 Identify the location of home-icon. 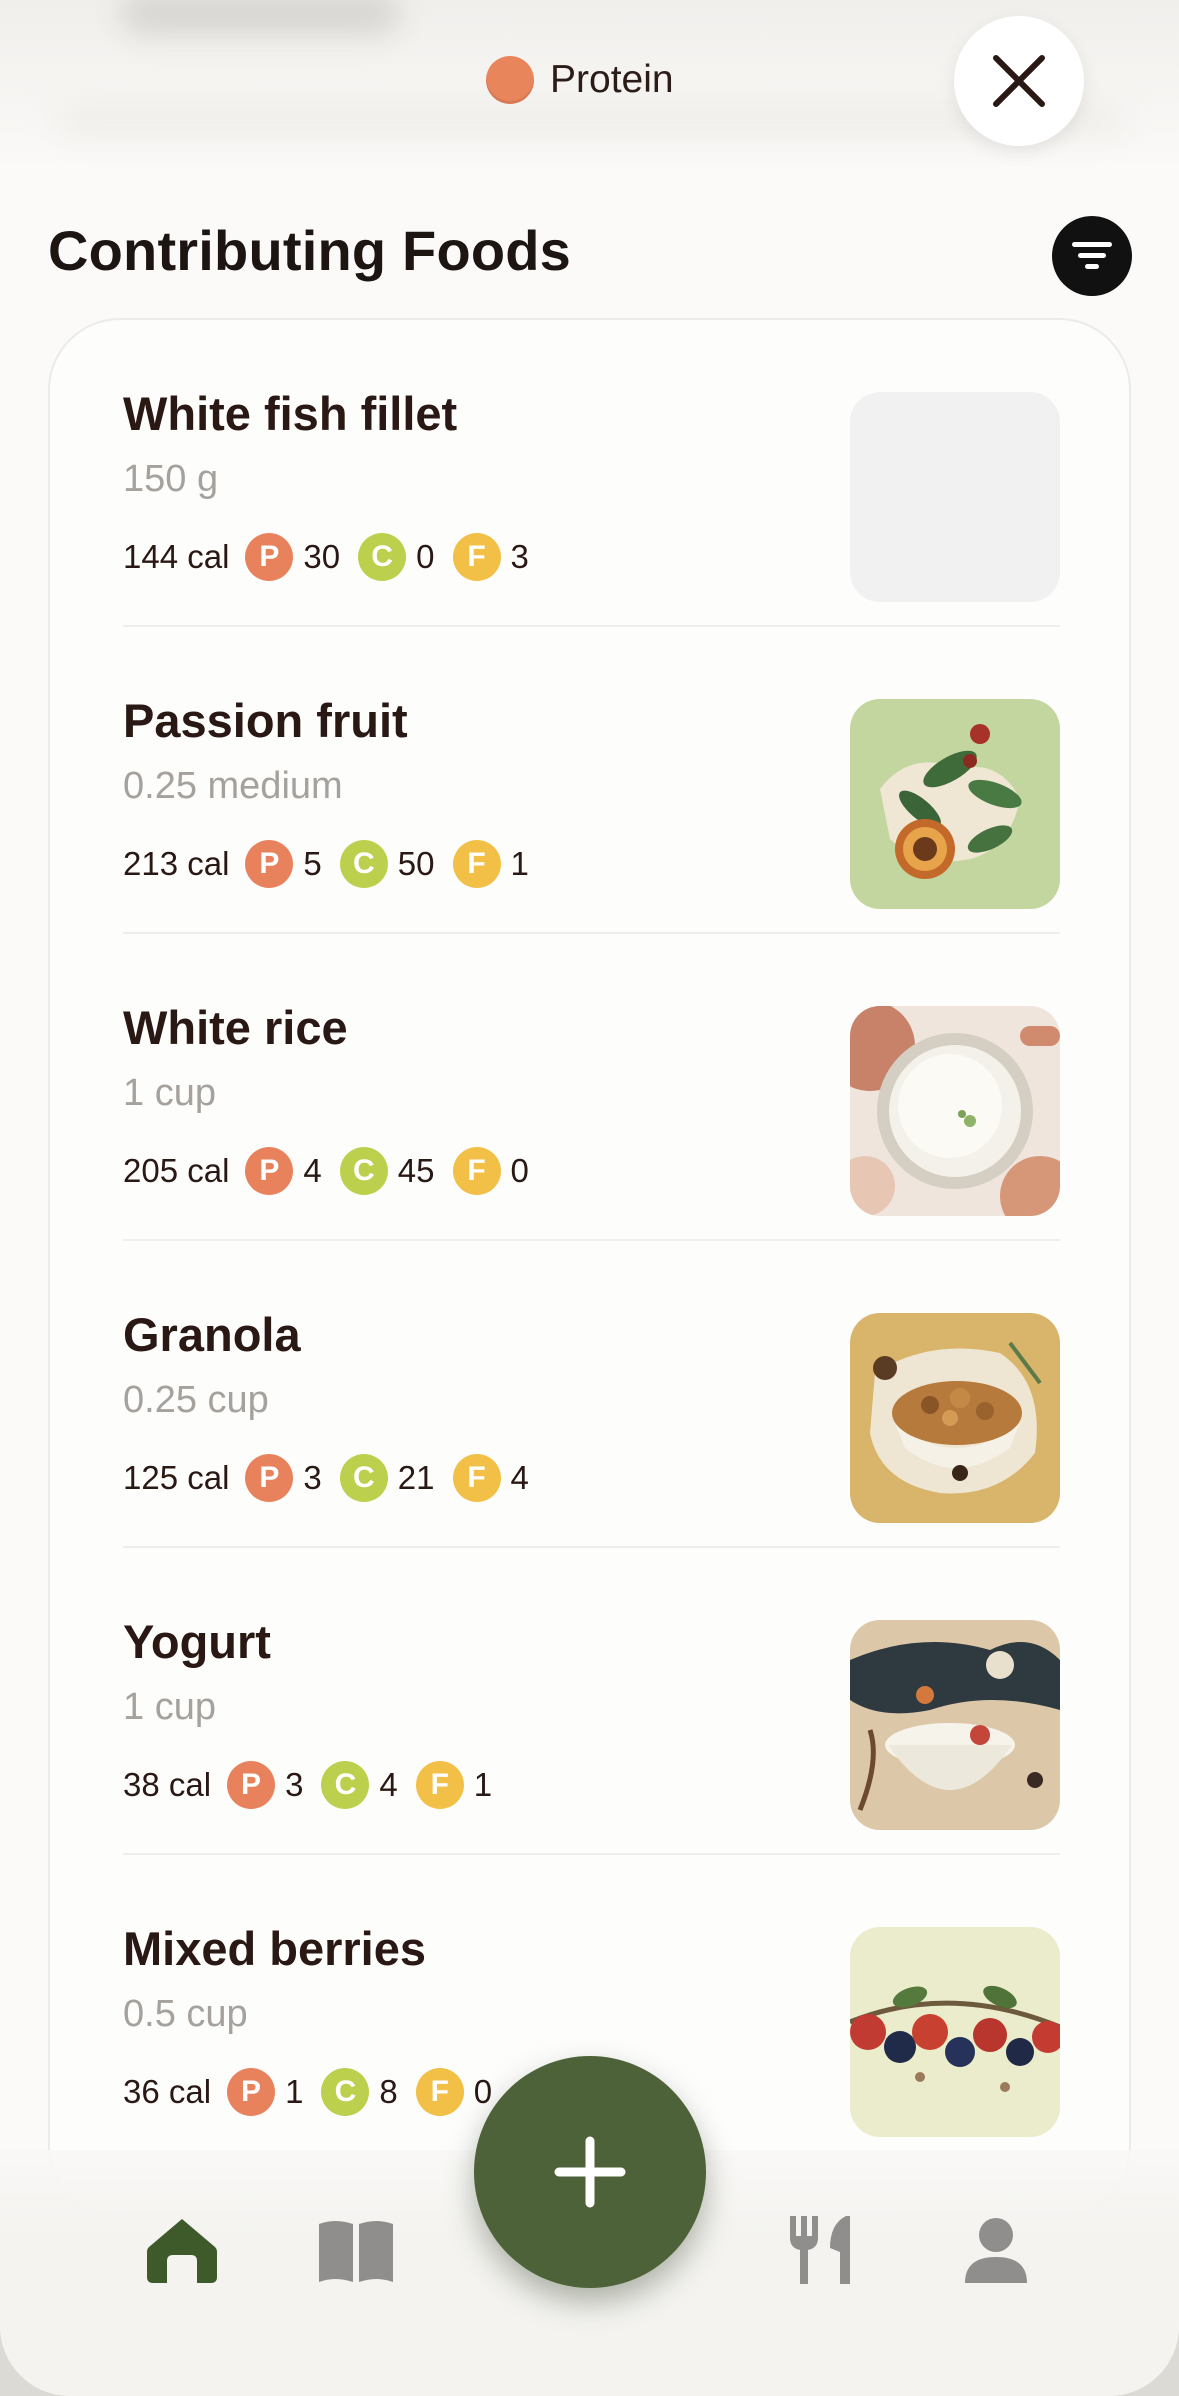
(182, 2251).